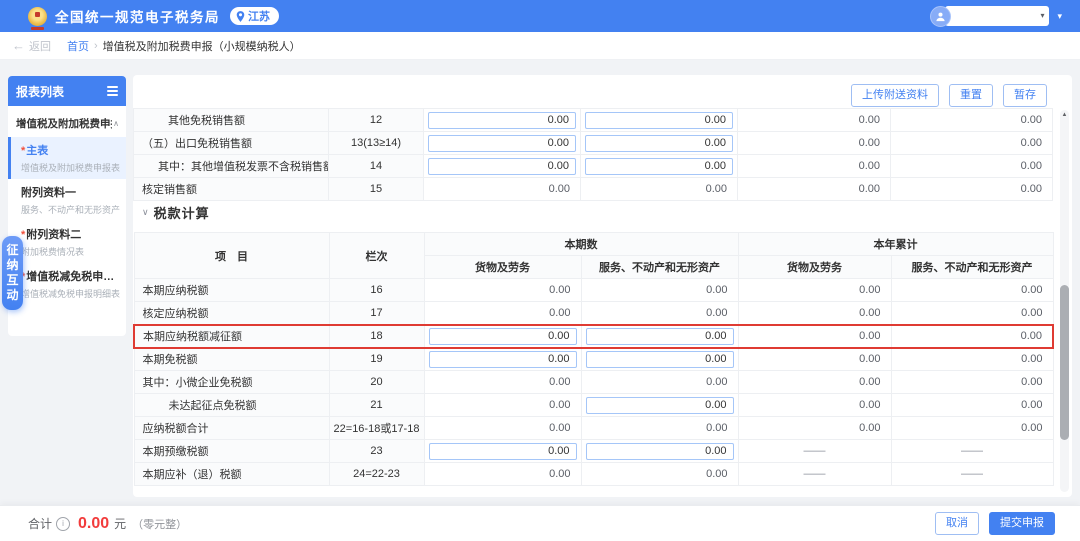 Image resolution: width=1080 pixels, height=541 pixels. What do you see at coordinates (67, 200) in the screenshot?
I see `sidebar-item-appendix-1: 附列资料一服务、不动产和无形资产扣..` at bounding box center [67, 200].